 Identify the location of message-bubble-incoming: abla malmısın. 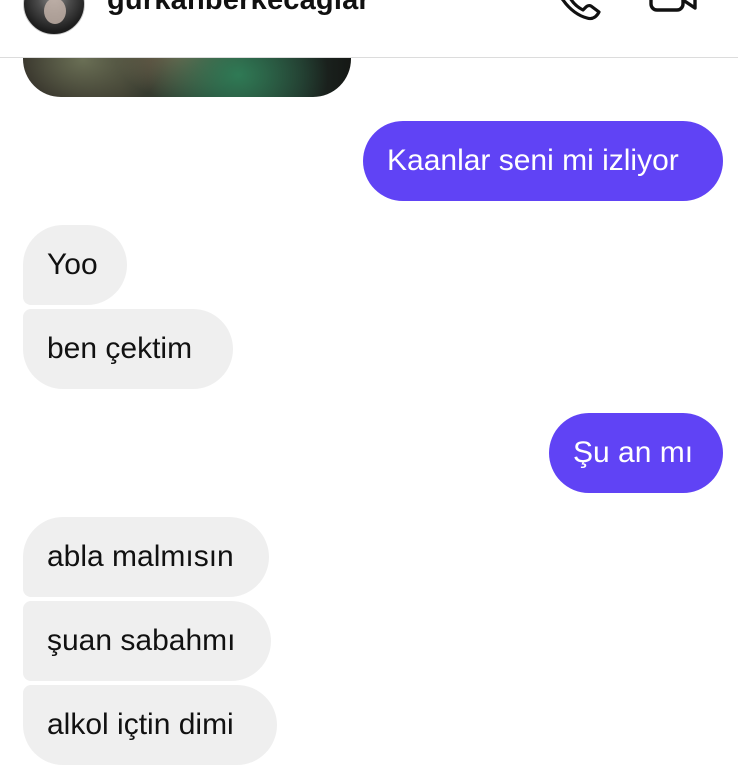
(146, 557).